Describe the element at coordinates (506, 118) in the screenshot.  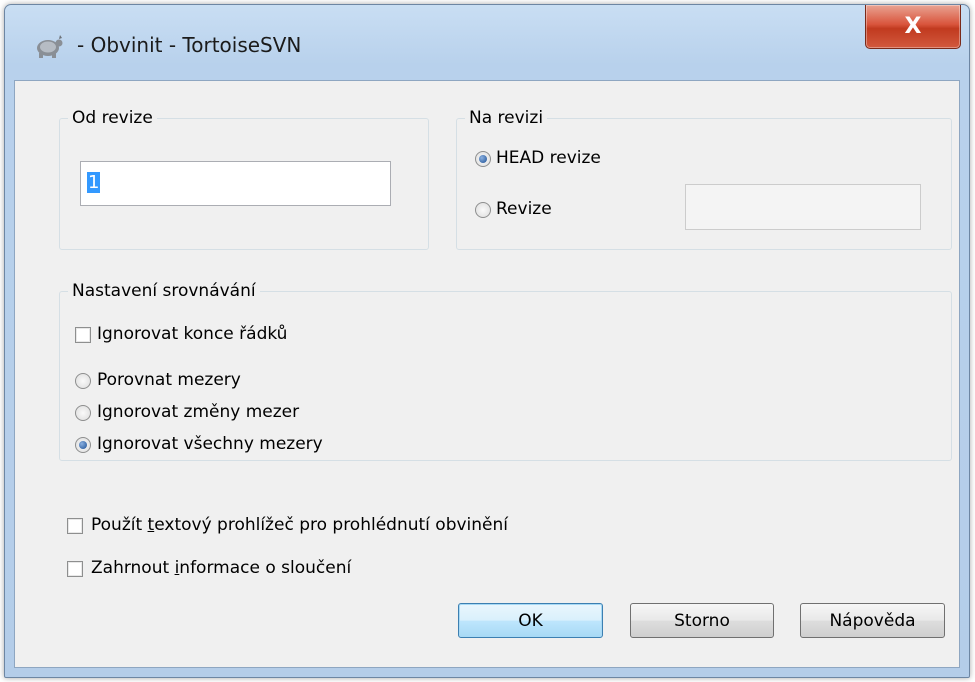
I see `to-revision-legend: Na revizi` at that location.